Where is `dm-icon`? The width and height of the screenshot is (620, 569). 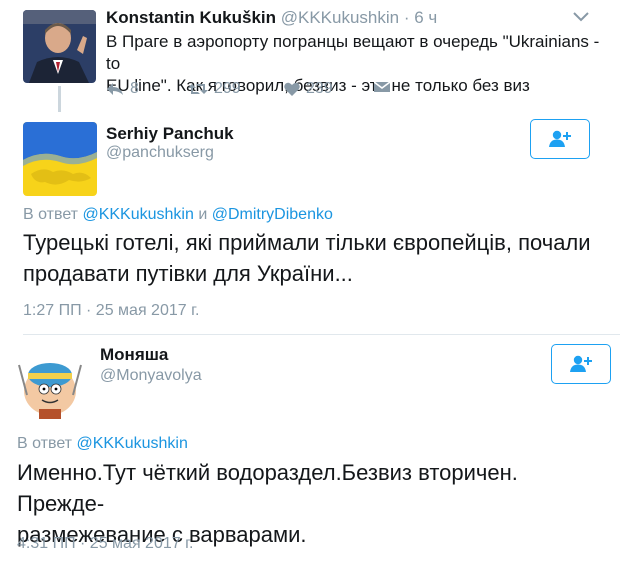
dm-icon is located at coordinates (382, 86).